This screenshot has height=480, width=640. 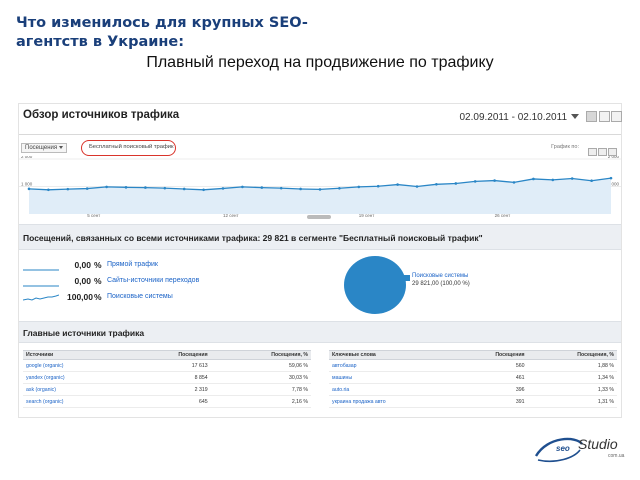 What do you see at coordinates (27, 157) in the screenshot?
I see `y-tick-label-left: 2 000` at bounding box center [27, 157].